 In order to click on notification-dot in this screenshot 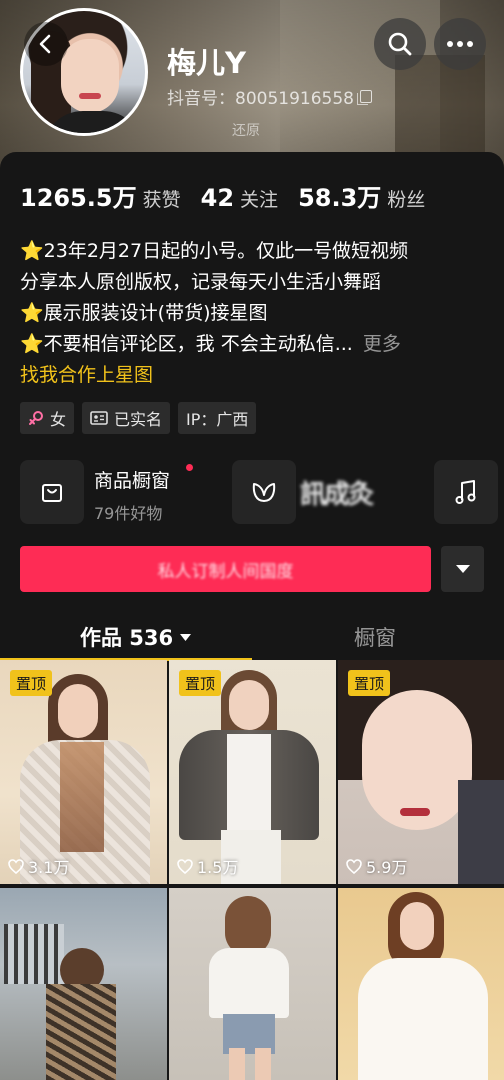, I will do `click(189, 467)`.